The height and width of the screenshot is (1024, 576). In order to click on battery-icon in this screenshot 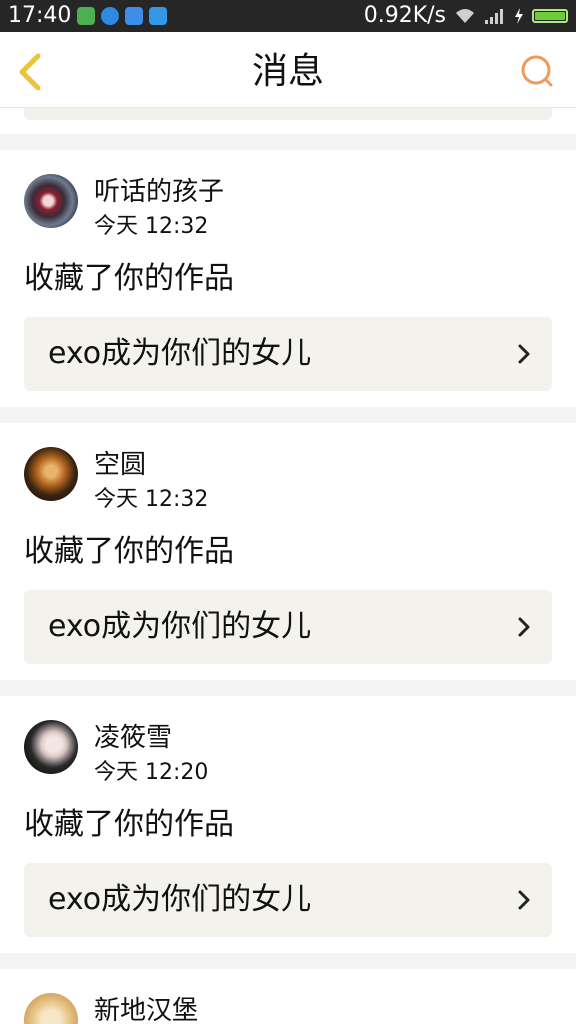, I will do `click(550, 16)`.